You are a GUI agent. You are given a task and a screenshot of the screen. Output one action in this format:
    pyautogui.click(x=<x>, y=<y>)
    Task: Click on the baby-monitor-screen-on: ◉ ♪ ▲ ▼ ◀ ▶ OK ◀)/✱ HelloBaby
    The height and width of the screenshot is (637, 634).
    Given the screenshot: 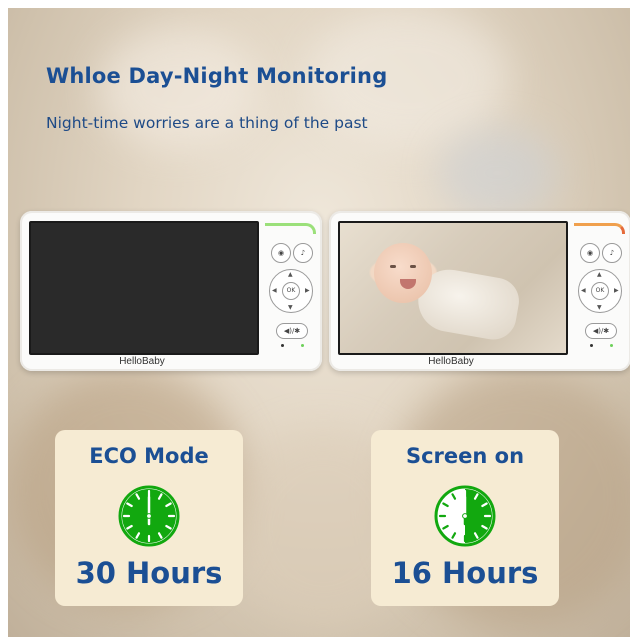 What is the action you would take?
    pyautogui.click(x=479, y=291)
    